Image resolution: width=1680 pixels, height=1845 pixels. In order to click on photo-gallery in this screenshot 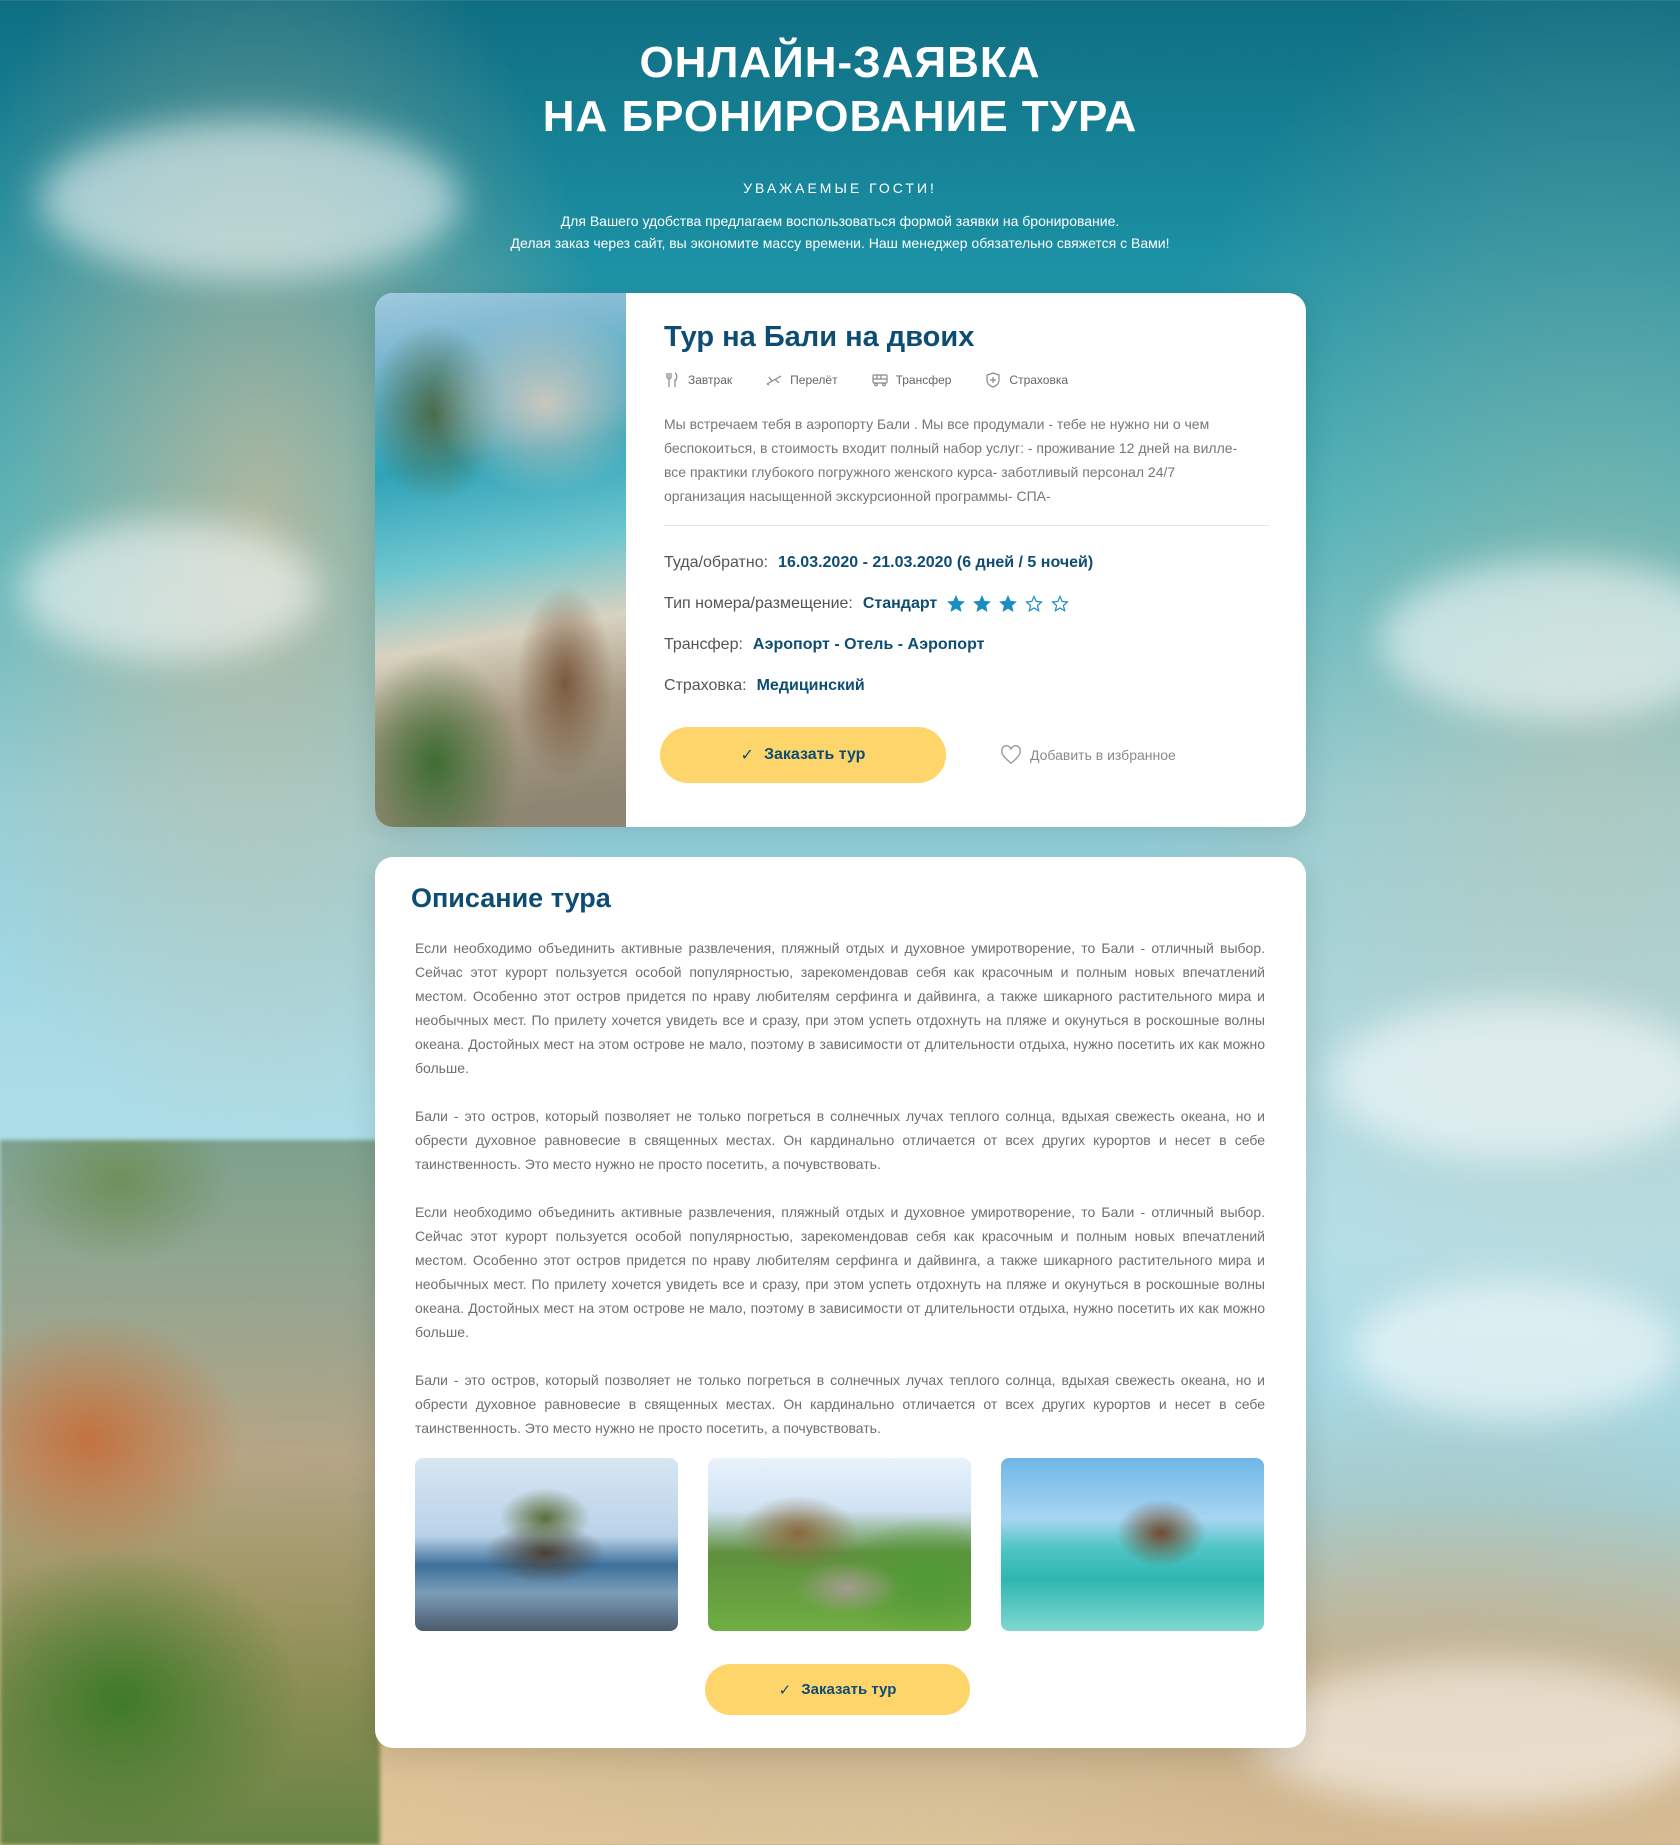, I will do `click(839, 1544)`.